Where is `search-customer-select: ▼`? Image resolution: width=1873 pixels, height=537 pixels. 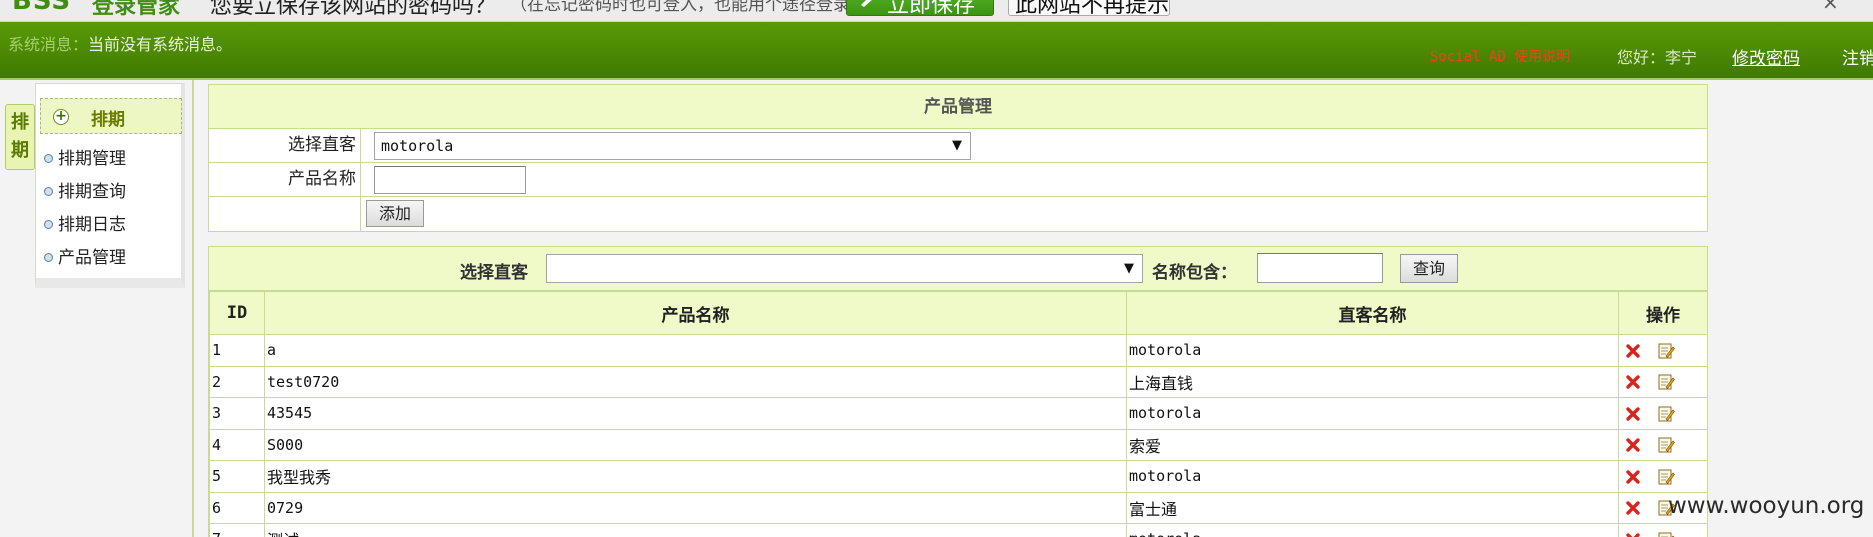 search-customer-select: ▼ is located at coordinates (844, 268).